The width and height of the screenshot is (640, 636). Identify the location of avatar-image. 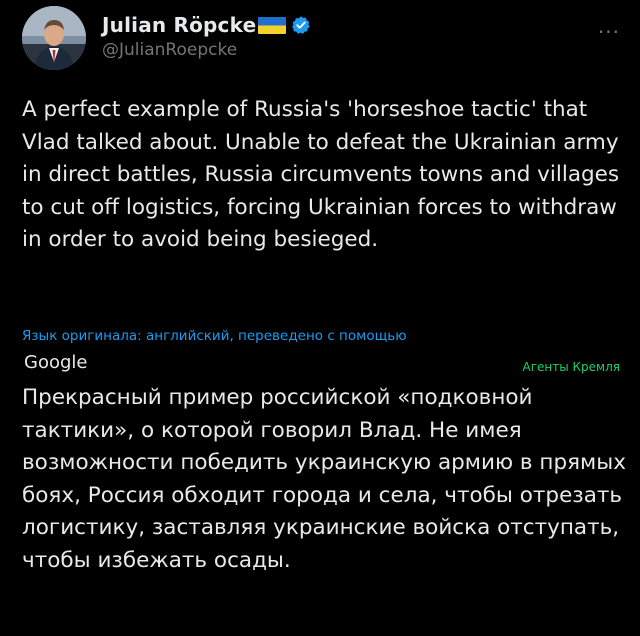
(54, 38).